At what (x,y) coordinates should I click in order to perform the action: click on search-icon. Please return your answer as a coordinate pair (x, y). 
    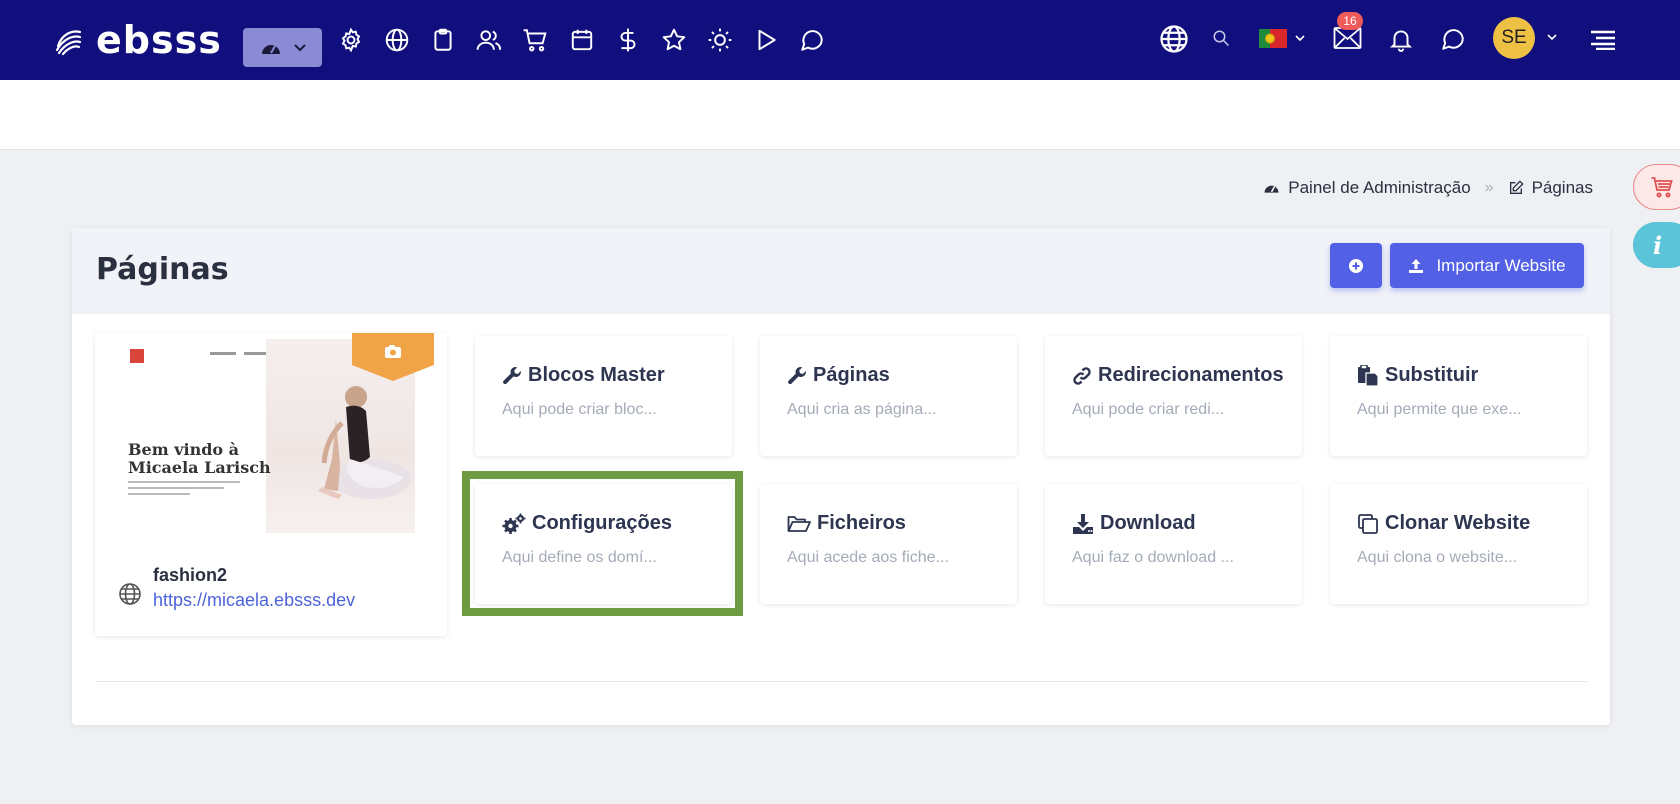
    Looking at the image, I should click on (1221, 38).